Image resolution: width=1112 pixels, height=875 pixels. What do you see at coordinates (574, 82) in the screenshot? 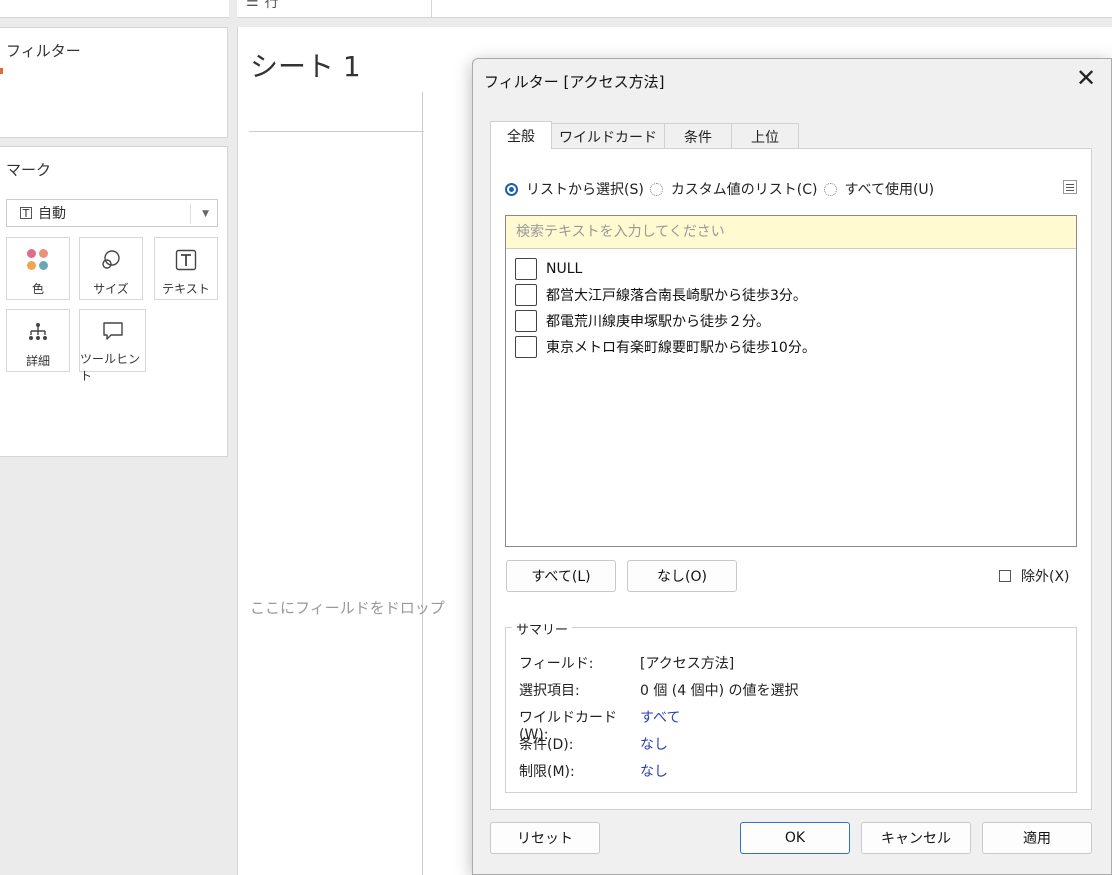
I see `dialog-title: フィルター [アクセス方法]` at bounding box center [574, 82].